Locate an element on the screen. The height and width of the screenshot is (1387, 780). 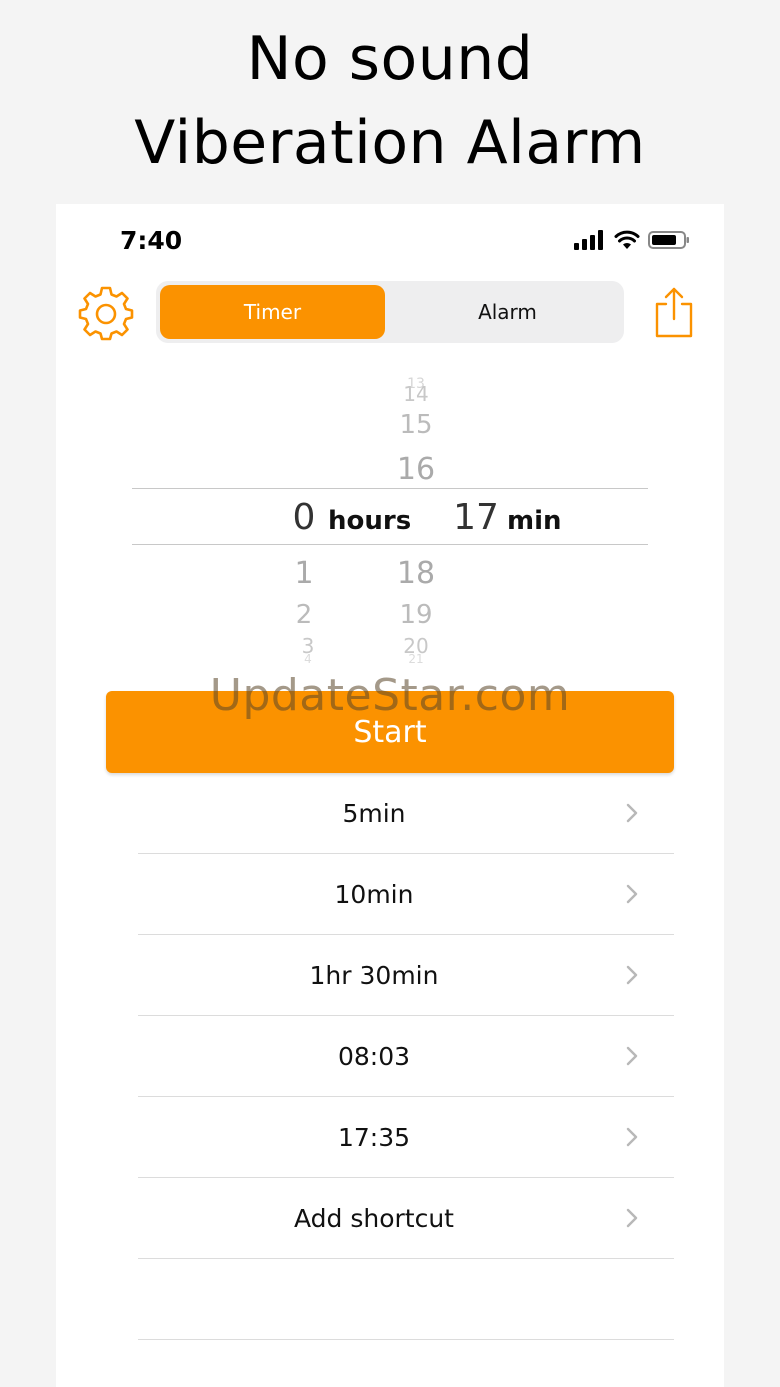
shortcut-row-1hr30min: 1hr 30min is located at coordinates (406, 975).